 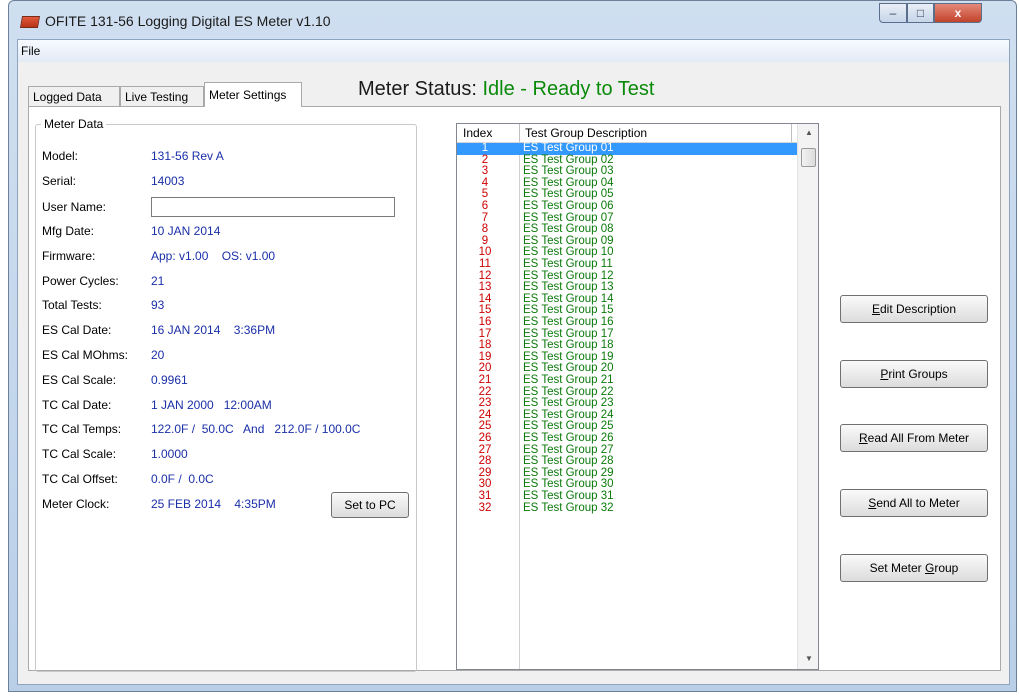 What do you see at coordinates (485, 507) in the screenshot?
I see `row-index: 32` at bounding box center [485, 507].